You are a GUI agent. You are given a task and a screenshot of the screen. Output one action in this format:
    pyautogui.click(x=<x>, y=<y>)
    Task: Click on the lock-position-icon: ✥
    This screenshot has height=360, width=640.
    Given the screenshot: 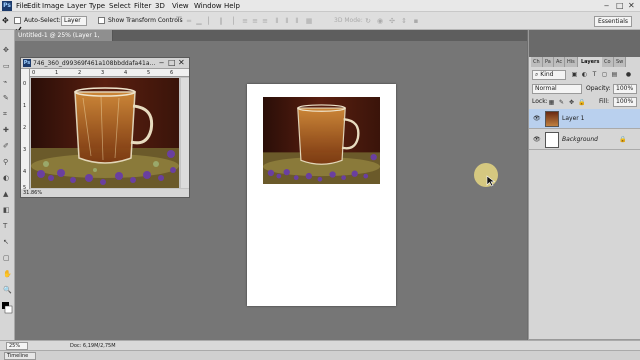 What is the action you would take?
    pyautogui.click(x=571, y=102)
    